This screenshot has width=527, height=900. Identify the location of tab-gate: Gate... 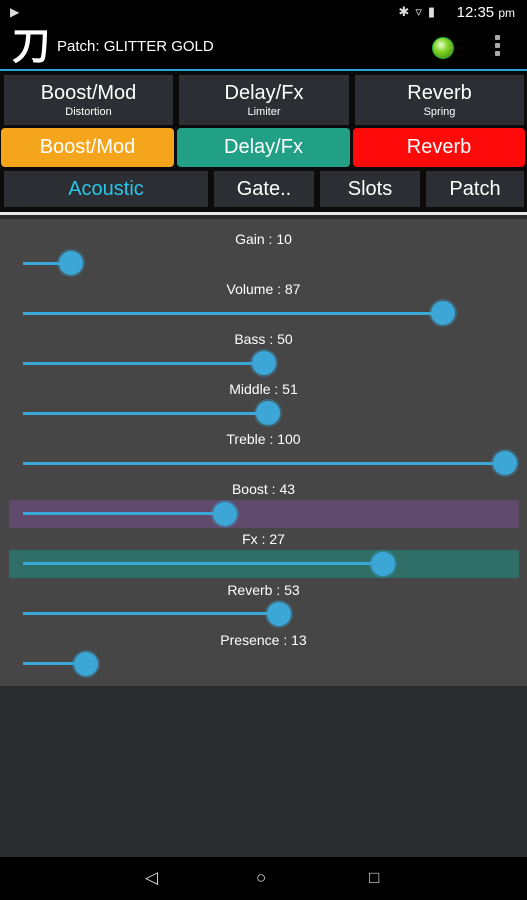
(264, 189).